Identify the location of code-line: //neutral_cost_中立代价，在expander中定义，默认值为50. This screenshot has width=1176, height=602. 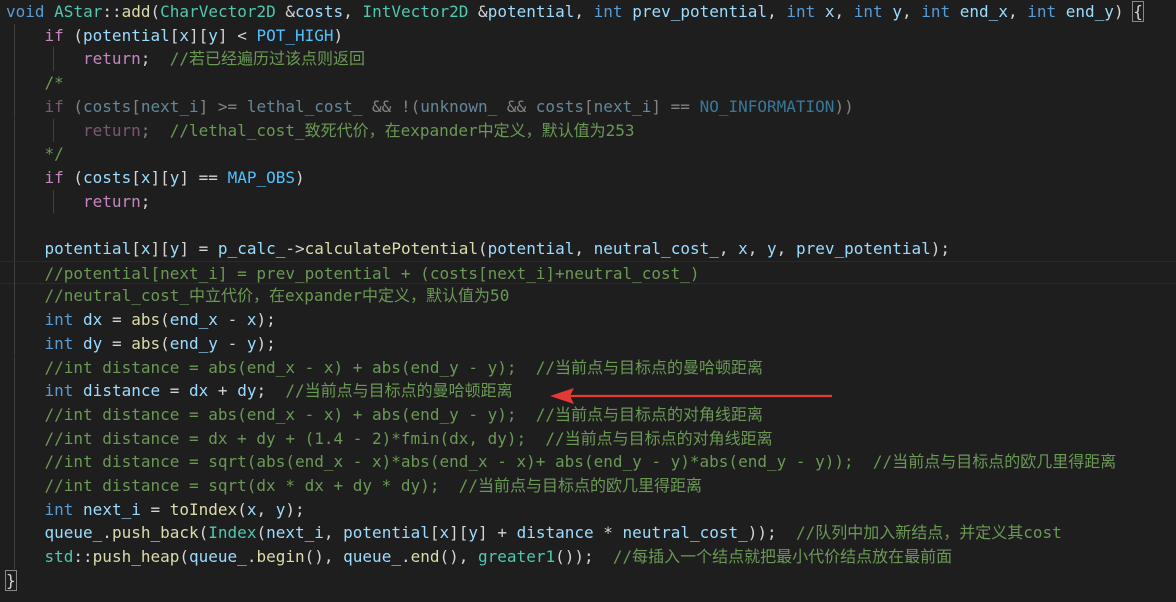
(588, 296).